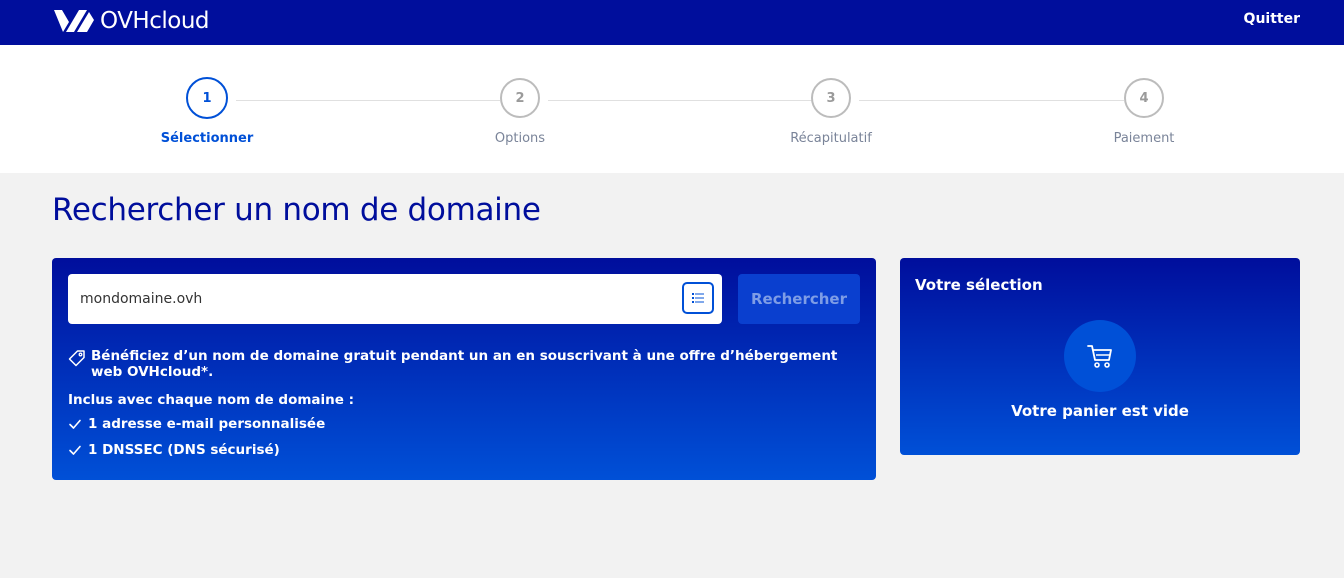 The width and height of the screenshot is (1344, 578). I want to click on cart-icon, so click(1099, 356).